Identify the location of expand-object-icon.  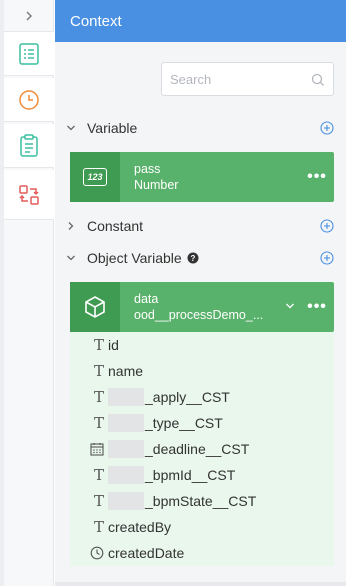
(290, 307).